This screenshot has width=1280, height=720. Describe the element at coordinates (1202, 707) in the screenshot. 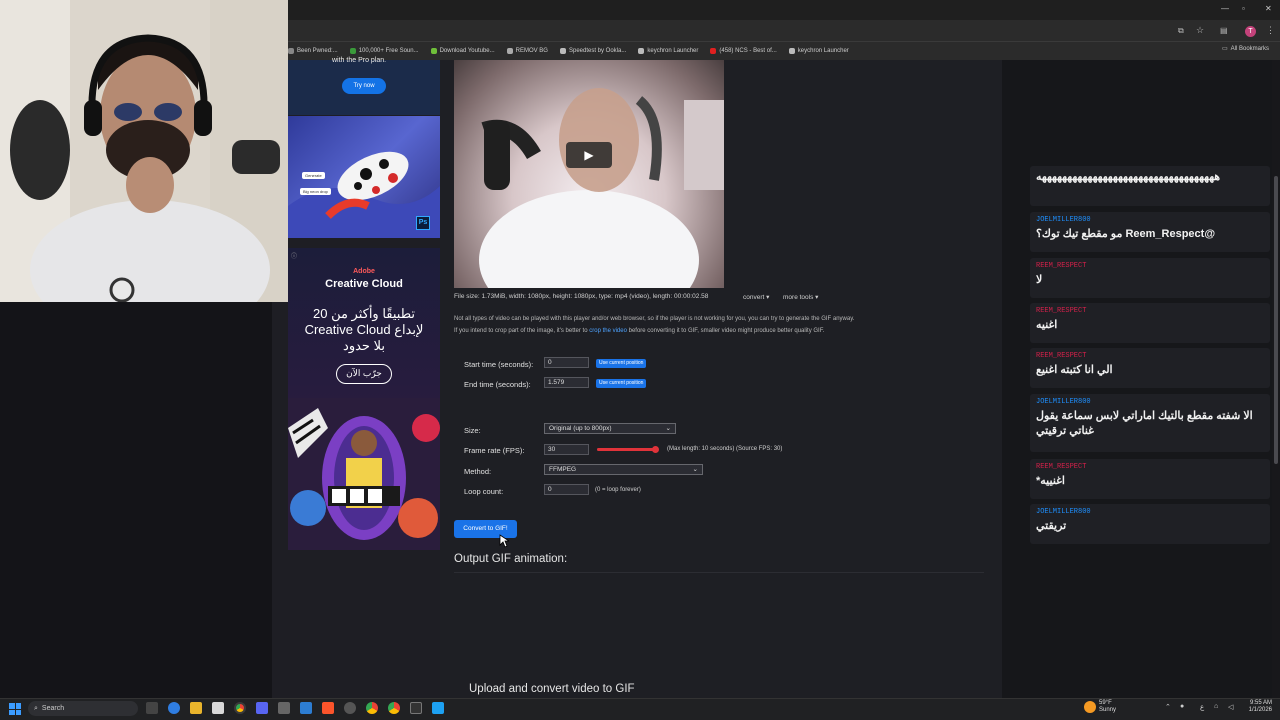

I see `language-indicator: ع` at that location.